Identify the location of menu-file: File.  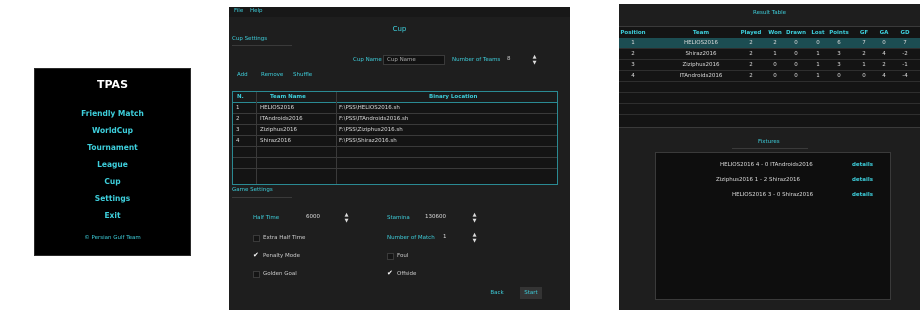
(238, 11).